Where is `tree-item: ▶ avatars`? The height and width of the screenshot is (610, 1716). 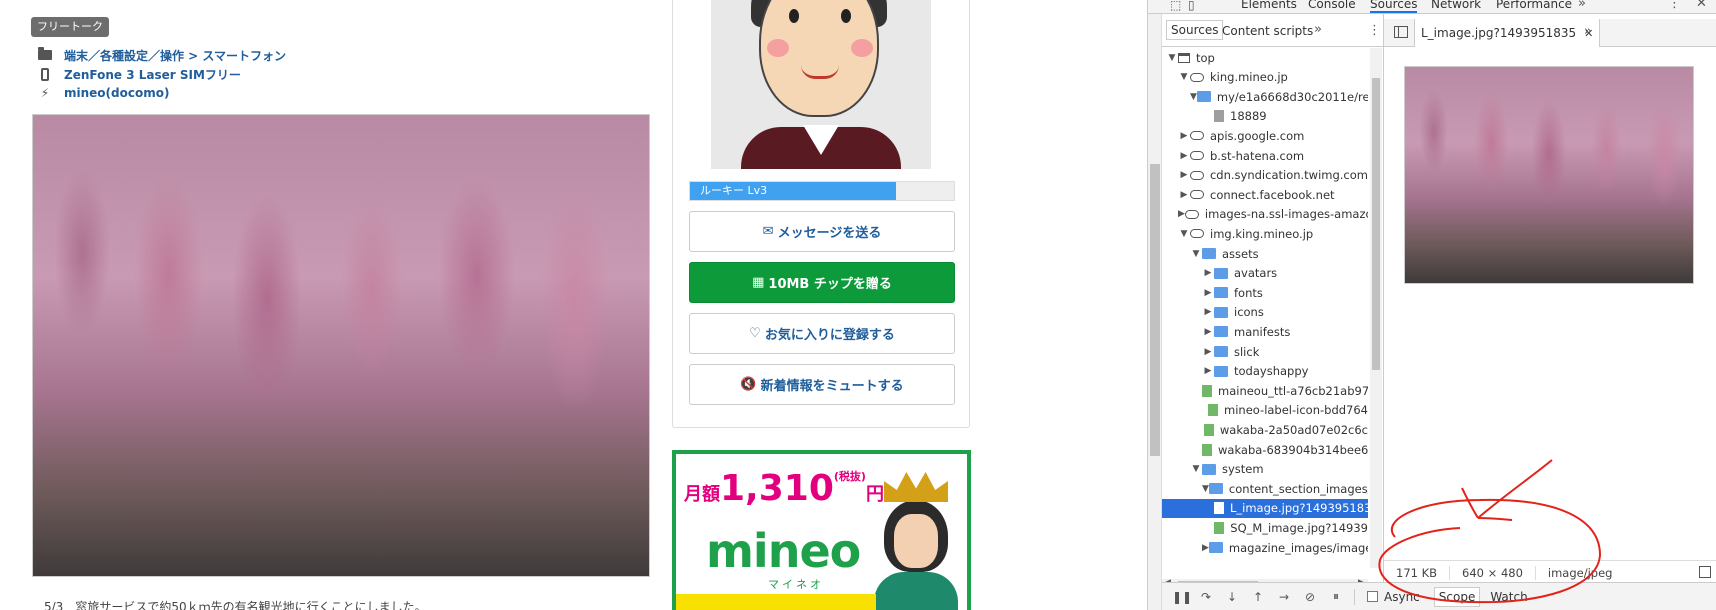 tree-item: ▶ avatars is located at coordinates (1265, 273).